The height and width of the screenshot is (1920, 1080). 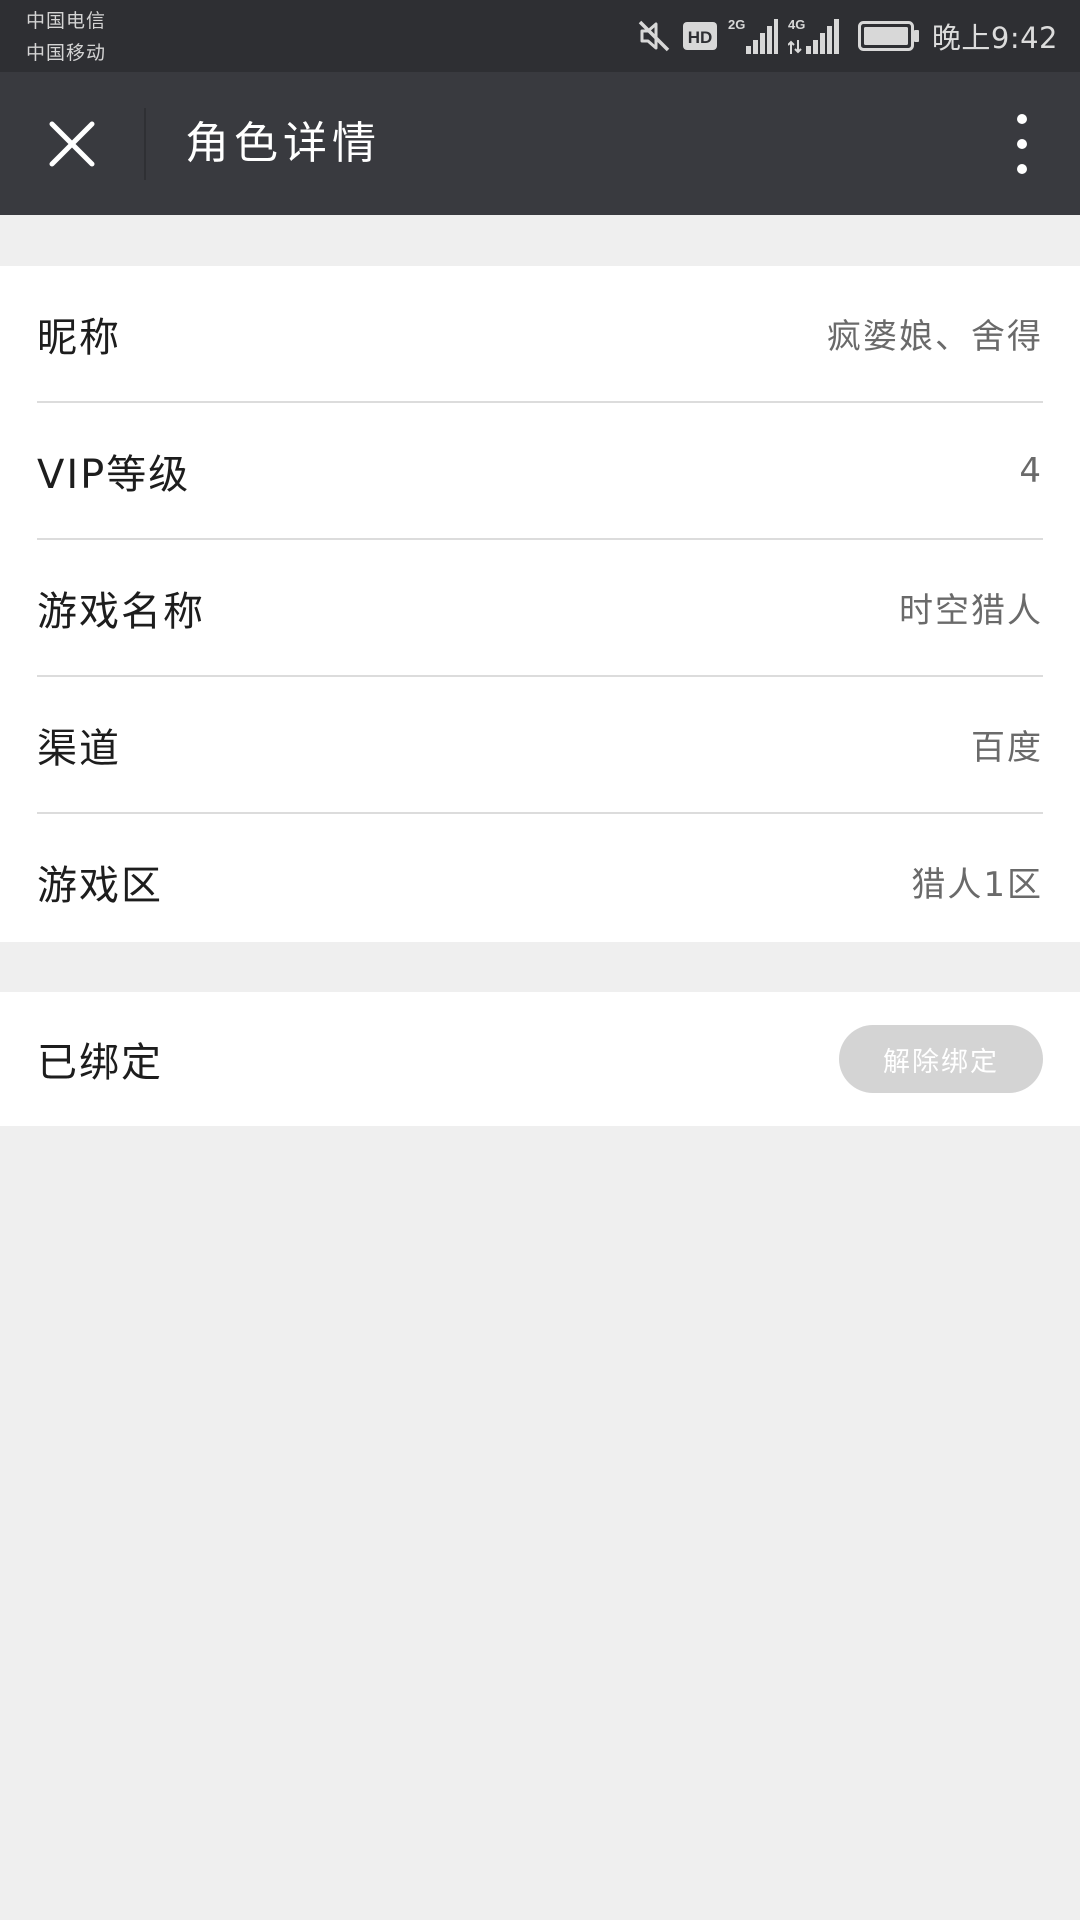 I want to click on network-2g-label: 2G, so click(x=736, y=24).